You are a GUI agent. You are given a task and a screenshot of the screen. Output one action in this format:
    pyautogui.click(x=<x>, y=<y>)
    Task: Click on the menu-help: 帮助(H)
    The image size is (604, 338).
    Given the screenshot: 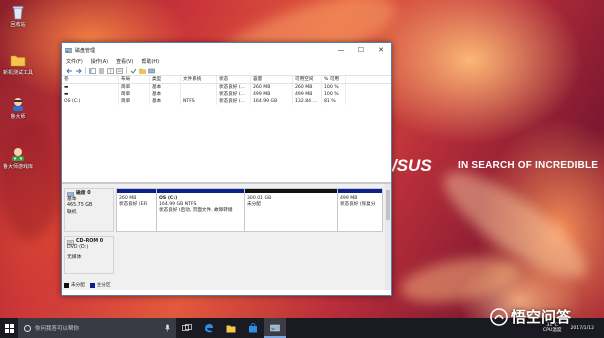 What is the action you would take?
    pyautogui.click(x=150, y=61)
    